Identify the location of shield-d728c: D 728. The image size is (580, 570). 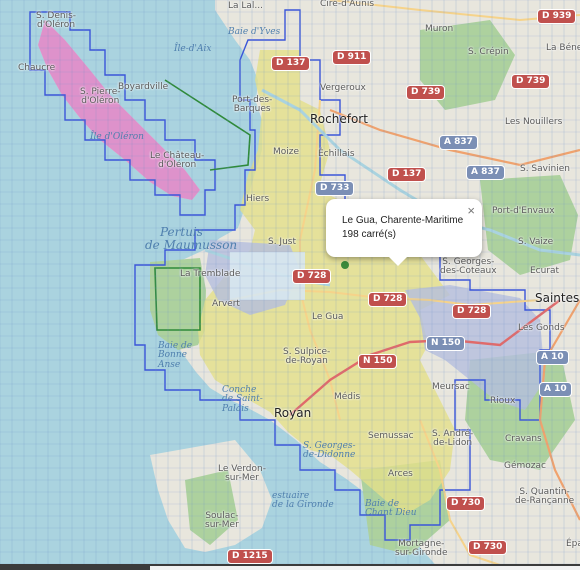
(472, 311).